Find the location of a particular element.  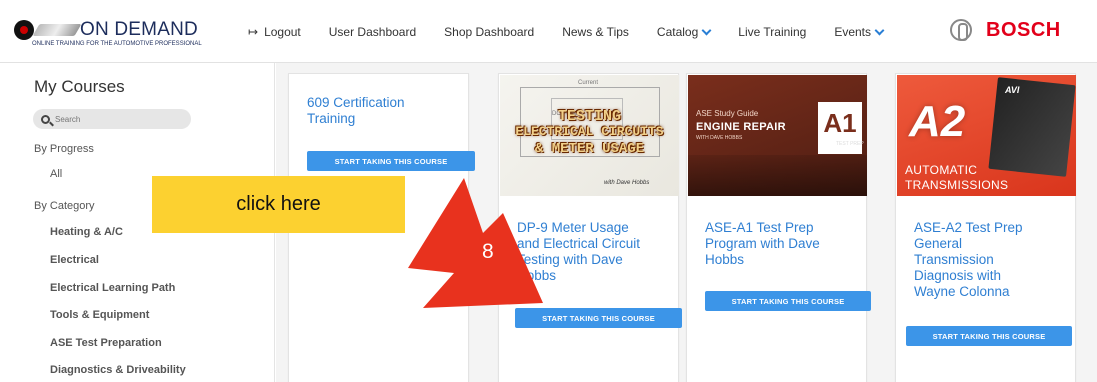

nav-news-tips-label: News & Tips is located at coordinates (595, 32).